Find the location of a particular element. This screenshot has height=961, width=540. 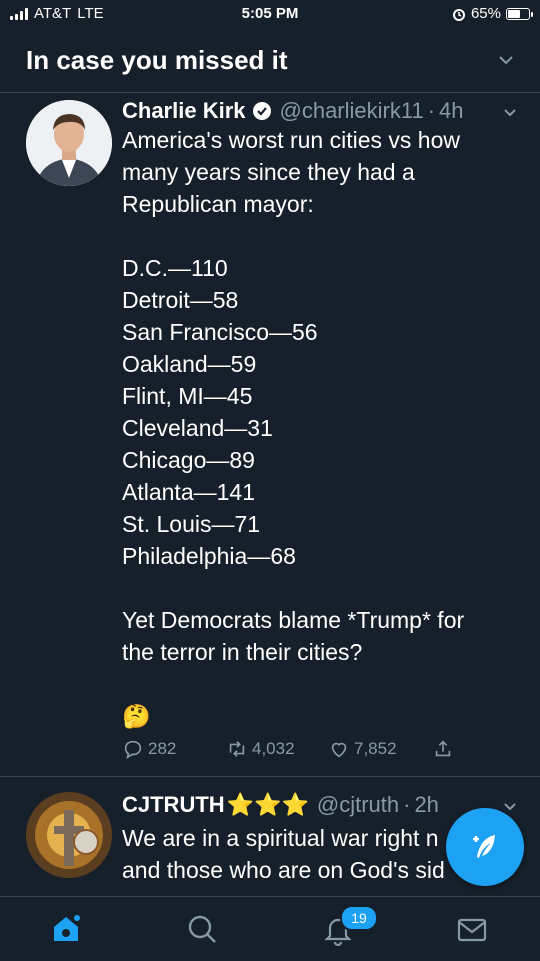

search-icon is located at coordinates (202, 929).